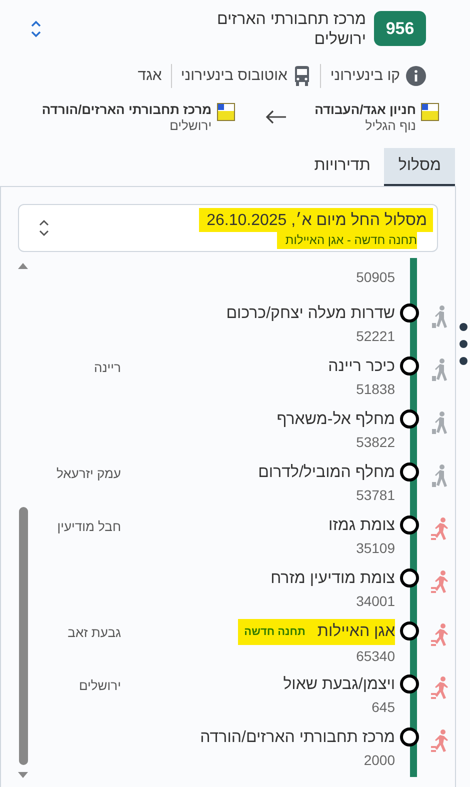 This screenshot has width=470, height=787. What do you see at coordinates (375, 601) in the screenshot?
I see `stop-code: 34001` at bounding box center [375, 601].